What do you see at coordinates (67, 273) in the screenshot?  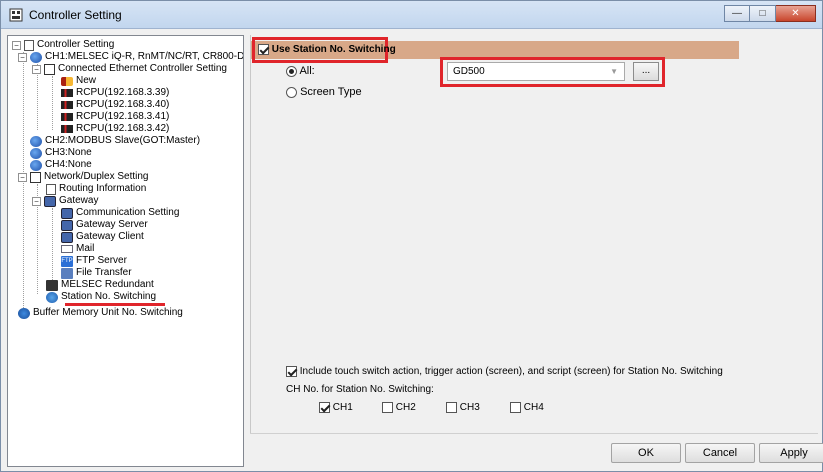 I see `file-transfer-icon` at bounding box center [67, 273].